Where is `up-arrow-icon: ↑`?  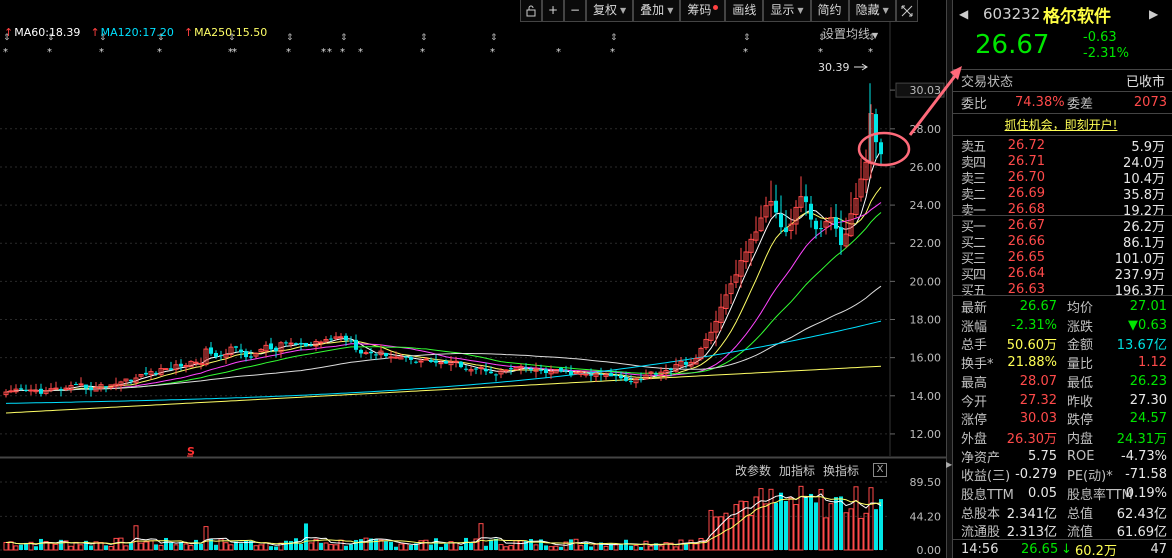
up-arrow-icon: ↑ is located at coordinates (9, 32).